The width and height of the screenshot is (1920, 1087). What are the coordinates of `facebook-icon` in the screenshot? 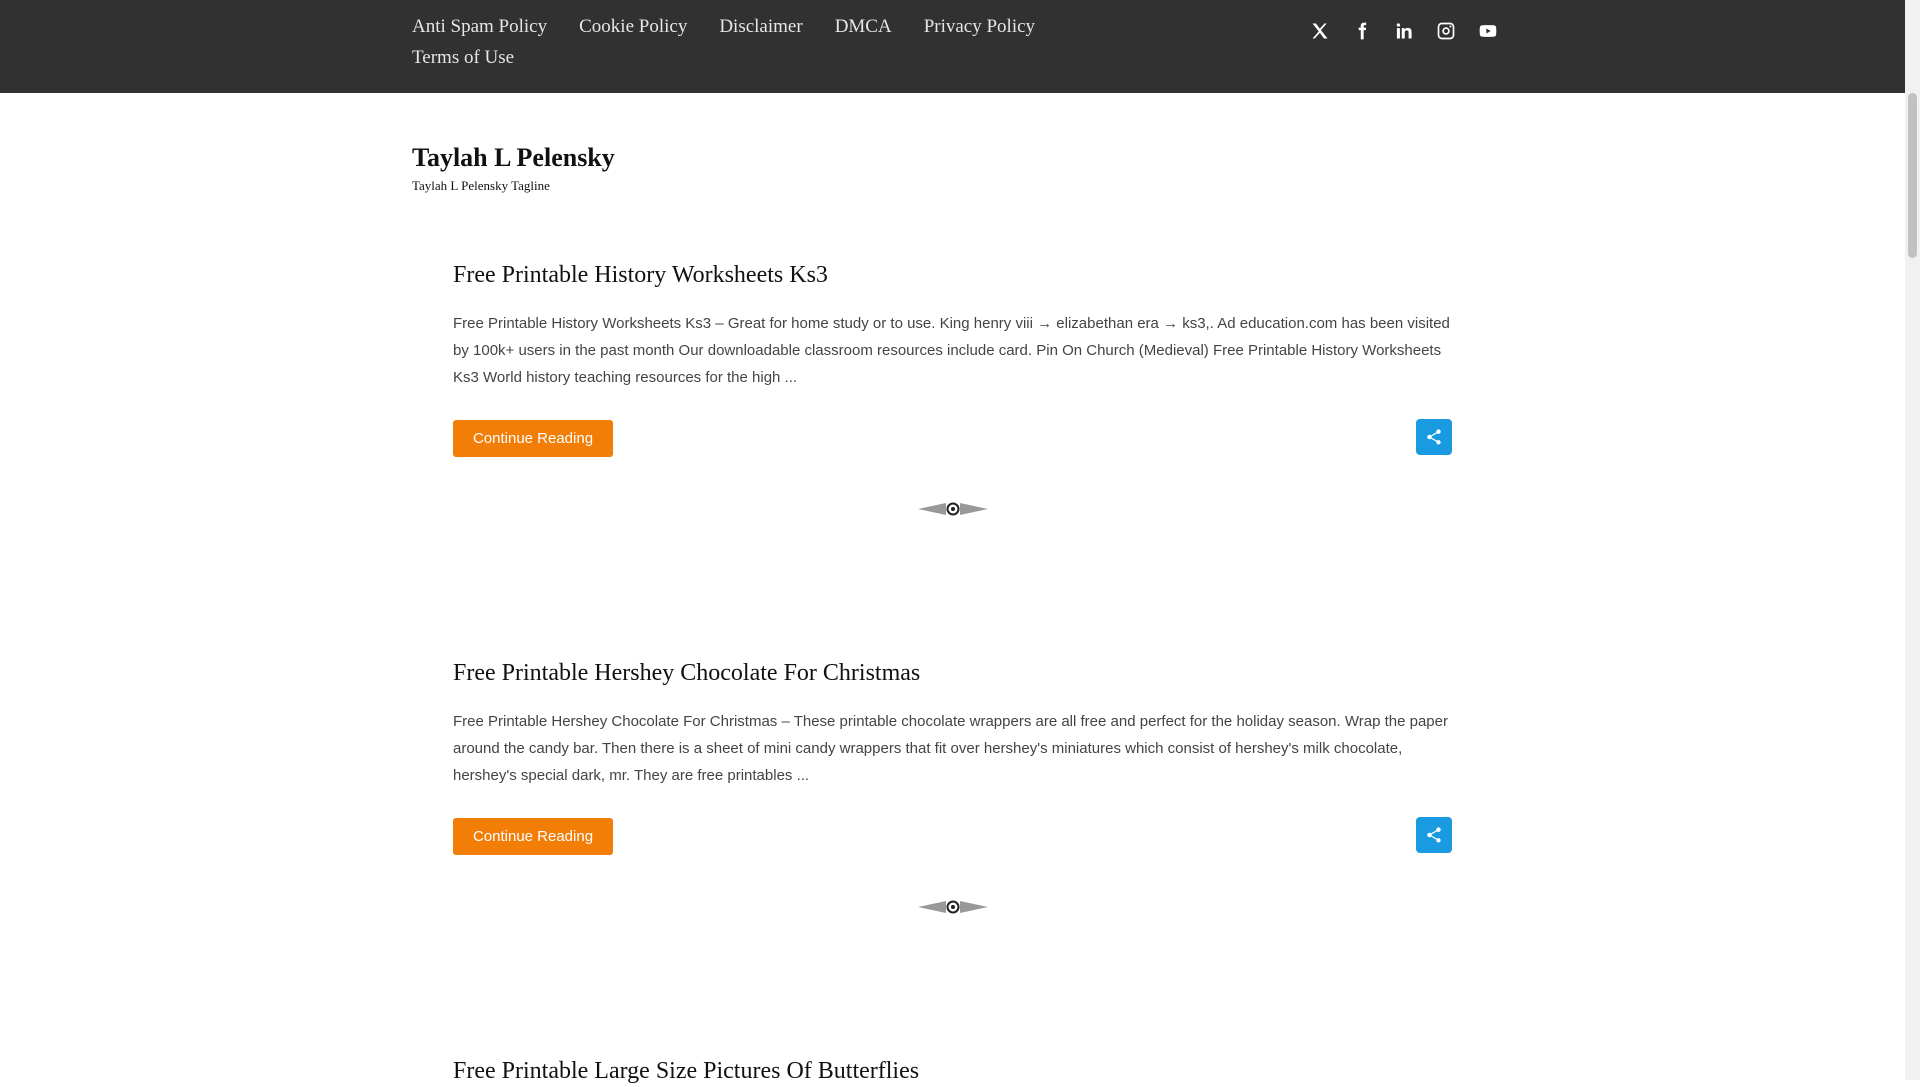 It's located at (1362, 31).